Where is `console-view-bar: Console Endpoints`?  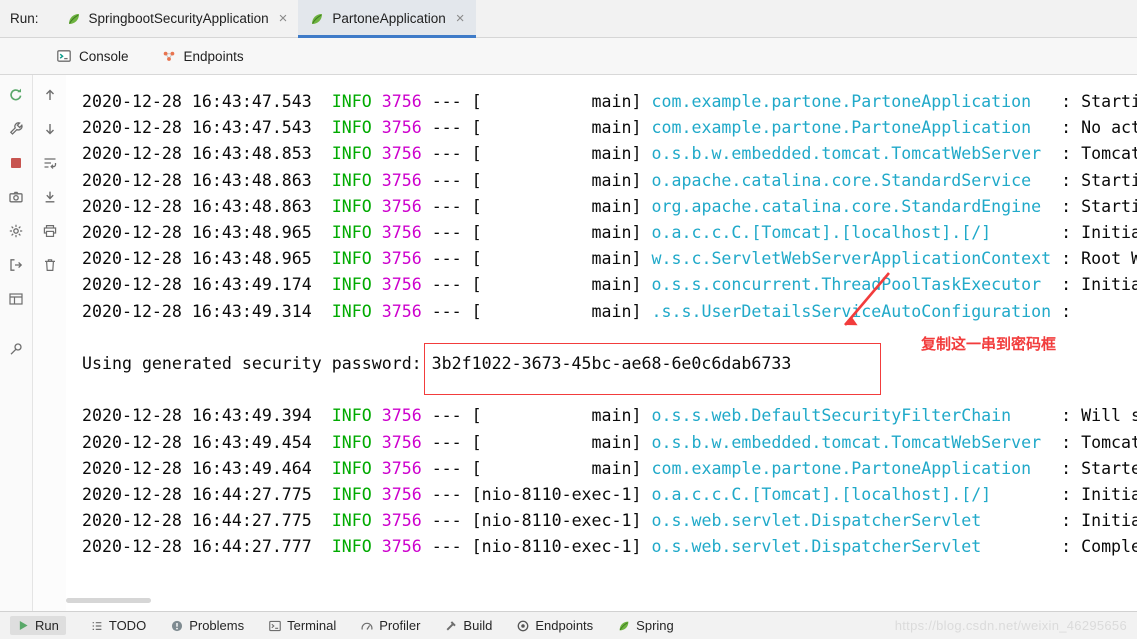 console-view-bar: Console Endpoints is located at coordinates (568, 56).